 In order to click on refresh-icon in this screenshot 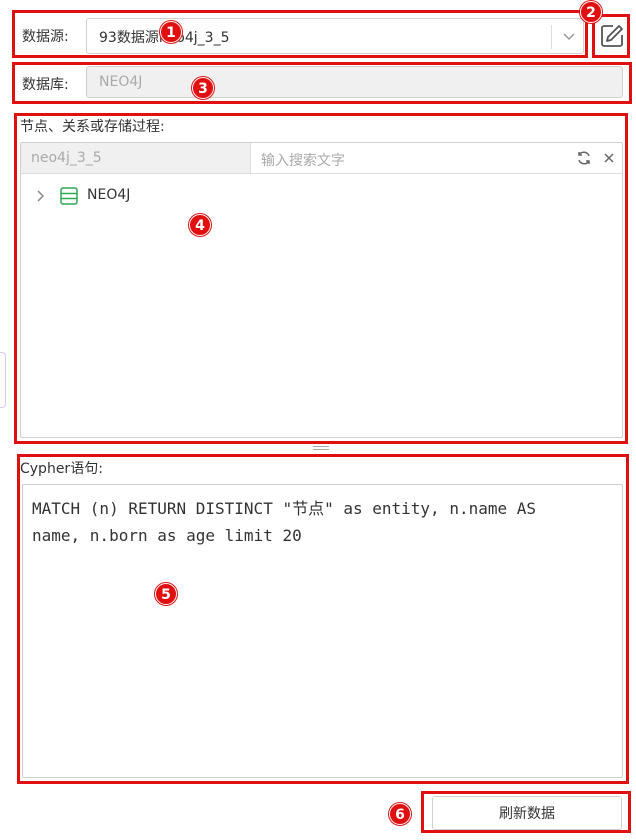, I will do `click(584, 158)`.